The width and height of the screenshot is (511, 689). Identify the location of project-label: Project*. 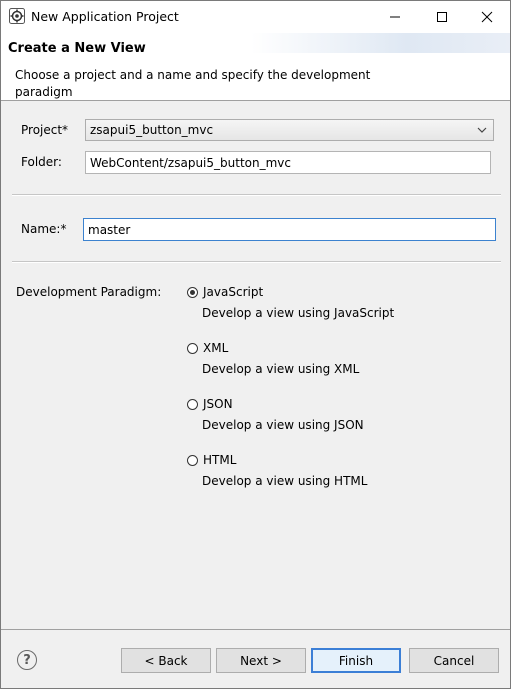
(45, 130).